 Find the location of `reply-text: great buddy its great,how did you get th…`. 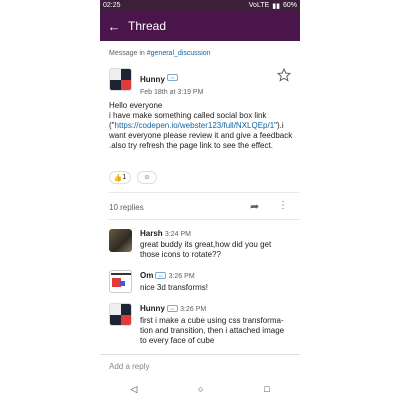

reply-text: great buddy its great,how did you get th… is located at coordinates (206, 249).